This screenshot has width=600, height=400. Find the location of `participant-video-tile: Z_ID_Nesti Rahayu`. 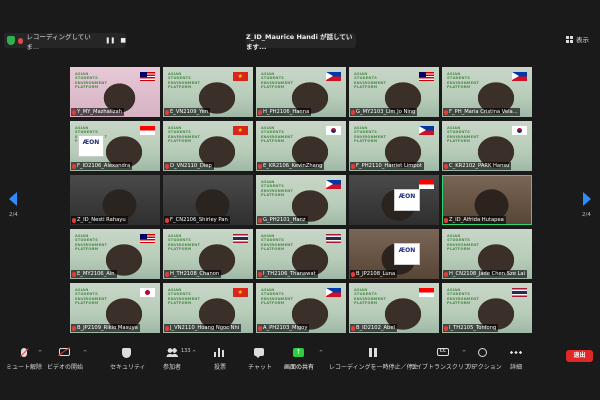

participant-video-tile: Z_ID_Nesti Rahayu is located at coordinates (115, 200).